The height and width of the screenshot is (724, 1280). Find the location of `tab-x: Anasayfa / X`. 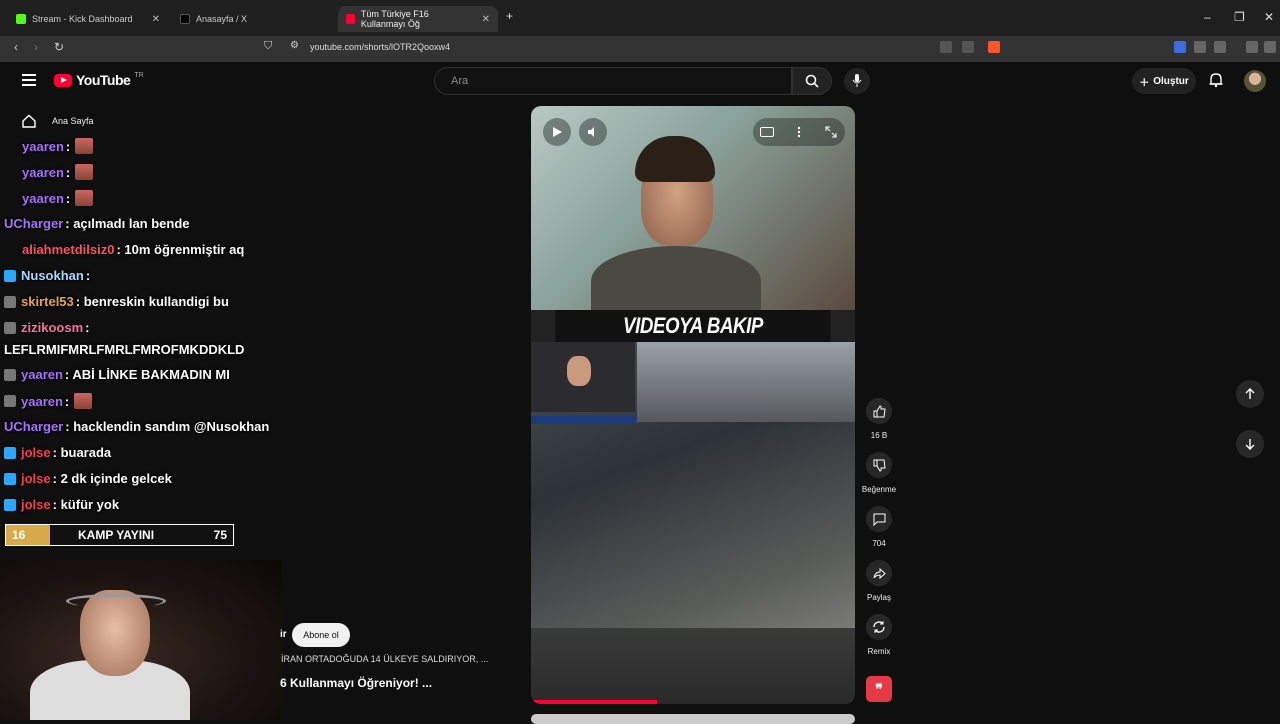

tab-x: Anasayfa / X is located at coordinates (254, 19).